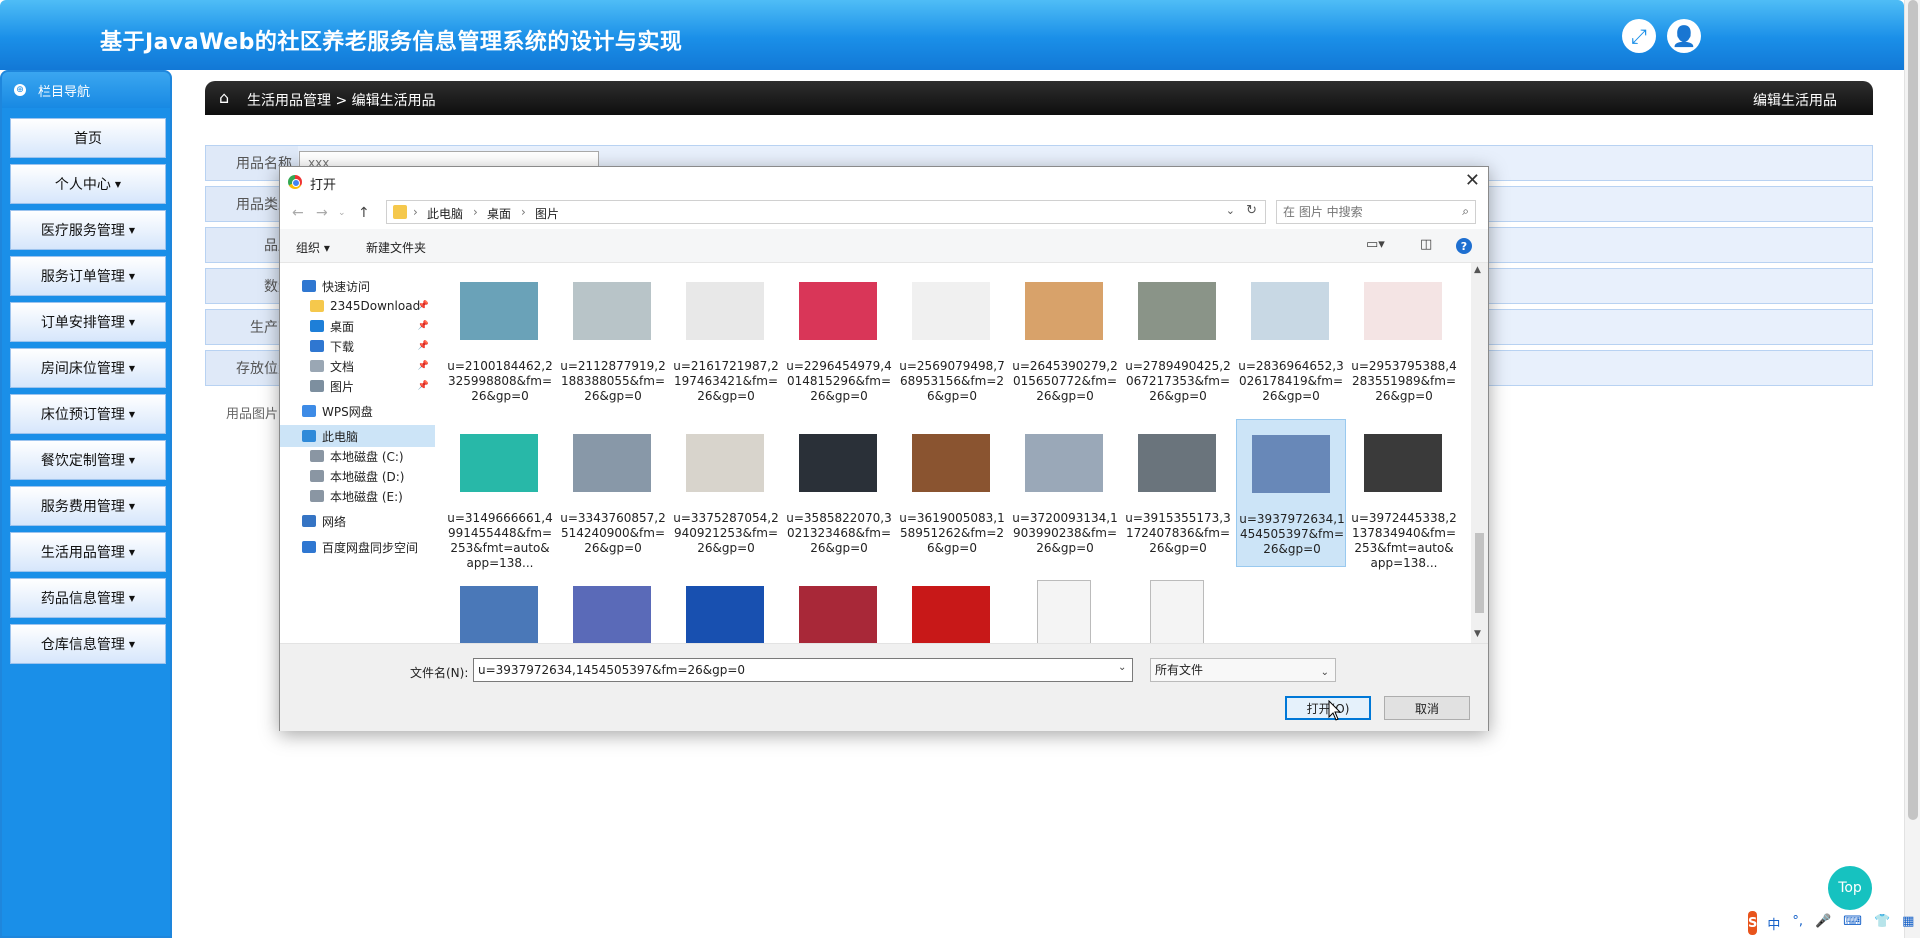  I want to click on file-grid-scrollbar: ▲ ▼, so click(1479, 453).